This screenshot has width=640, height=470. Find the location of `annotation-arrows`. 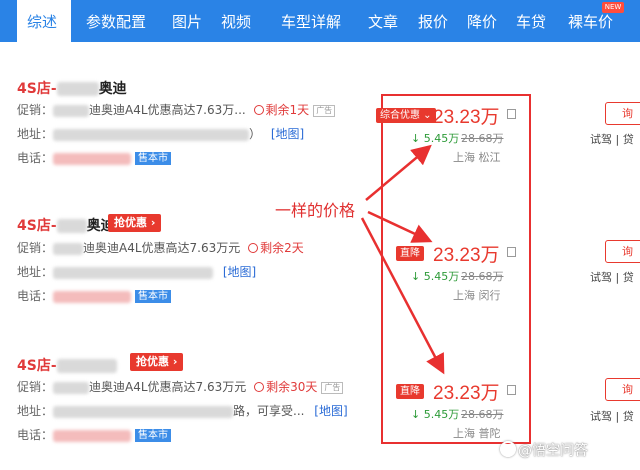

annotation-arrows is located at coordinates (402, 259).